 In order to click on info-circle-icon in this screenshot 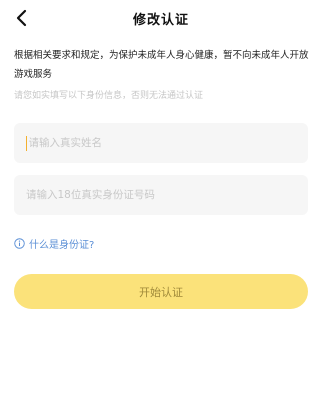, I will do `click(19, 243)`.